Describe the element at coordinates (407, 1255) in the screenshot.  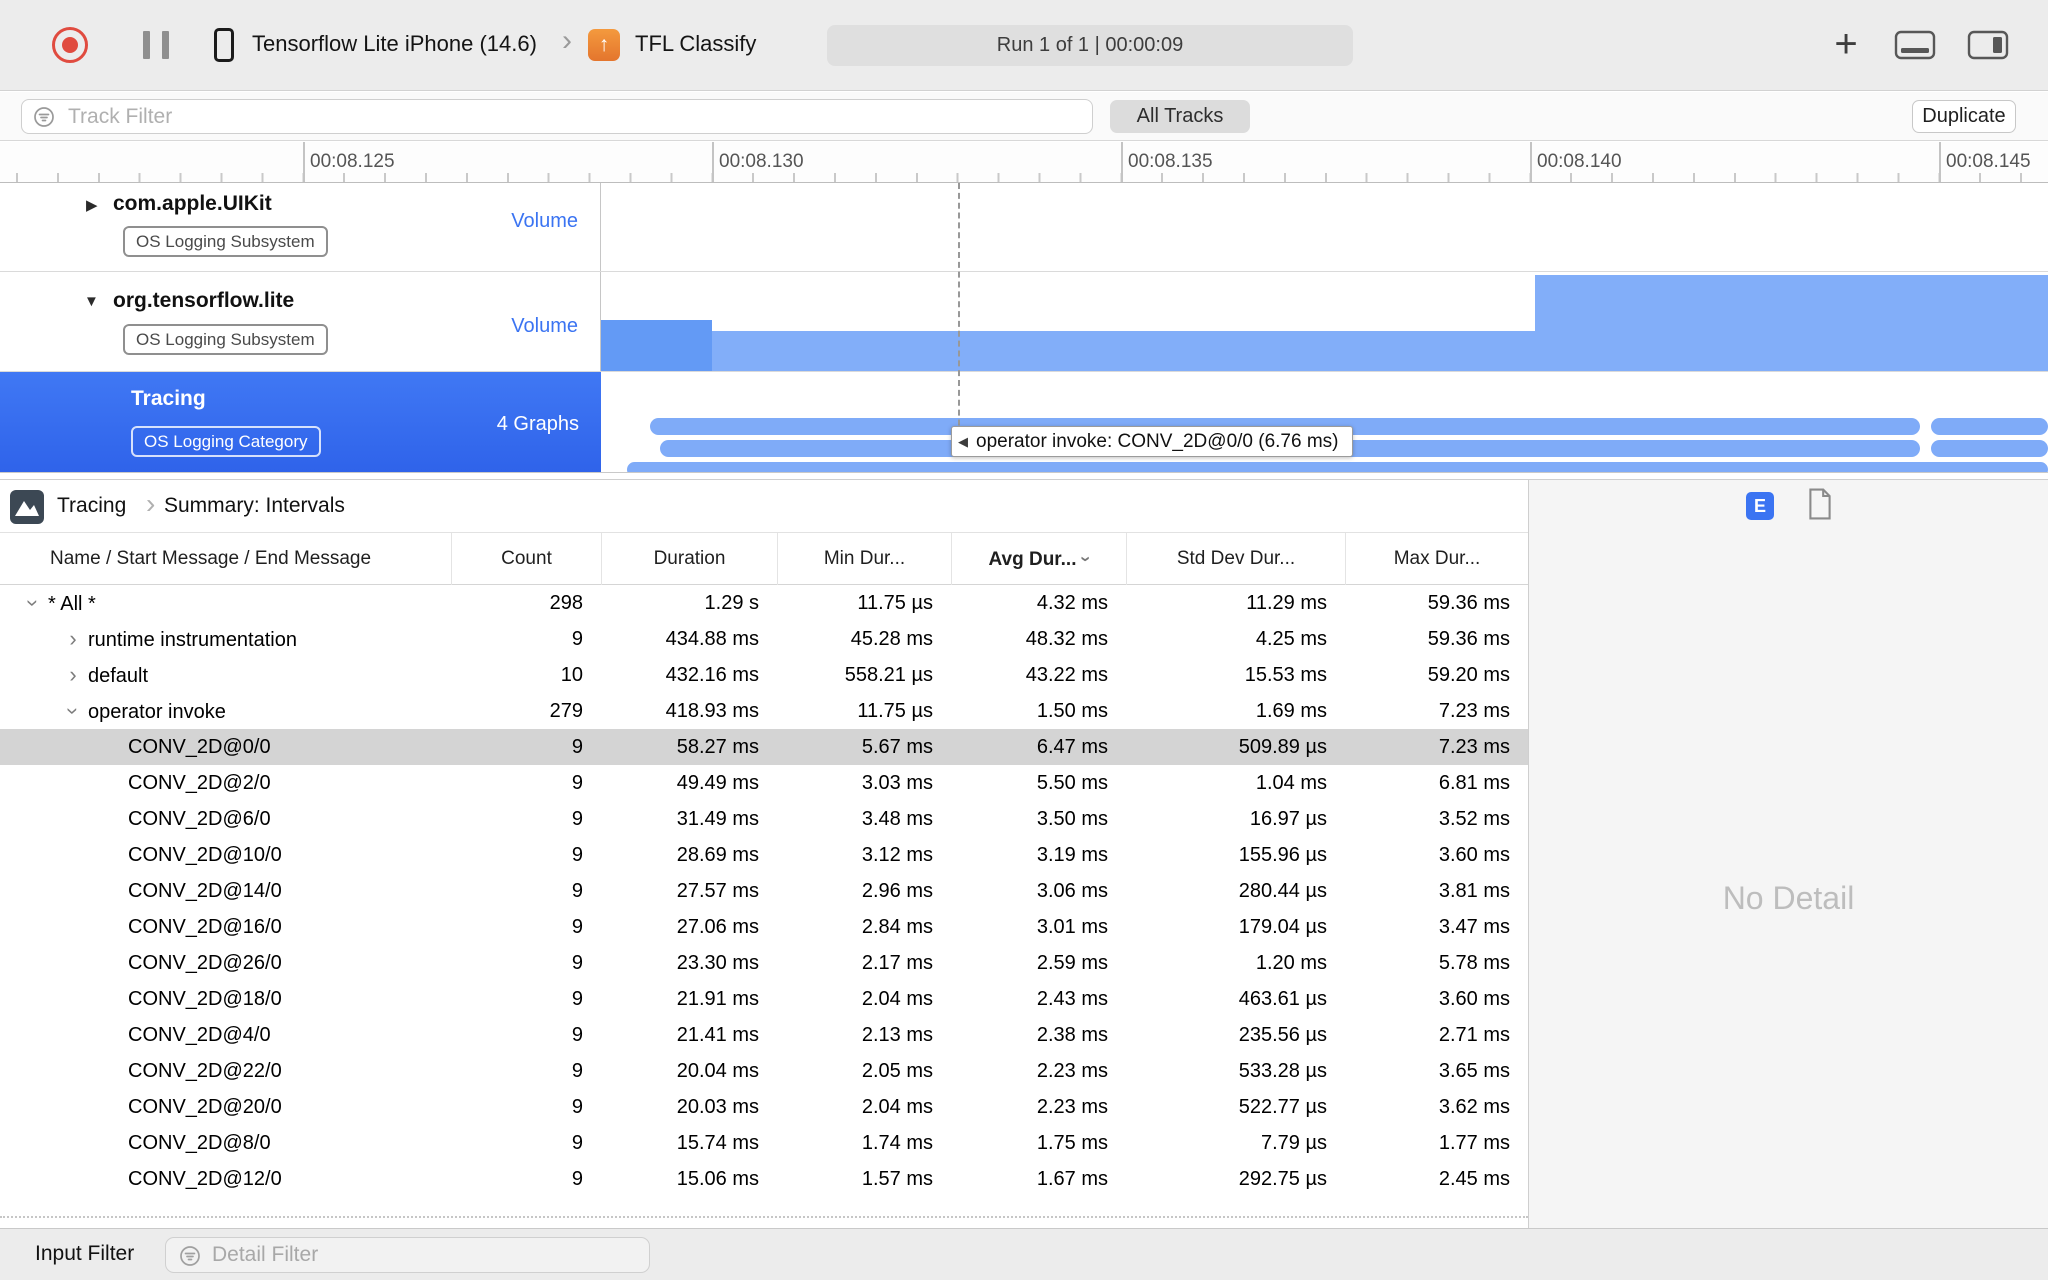
I see `detail-filter-input` at that location.